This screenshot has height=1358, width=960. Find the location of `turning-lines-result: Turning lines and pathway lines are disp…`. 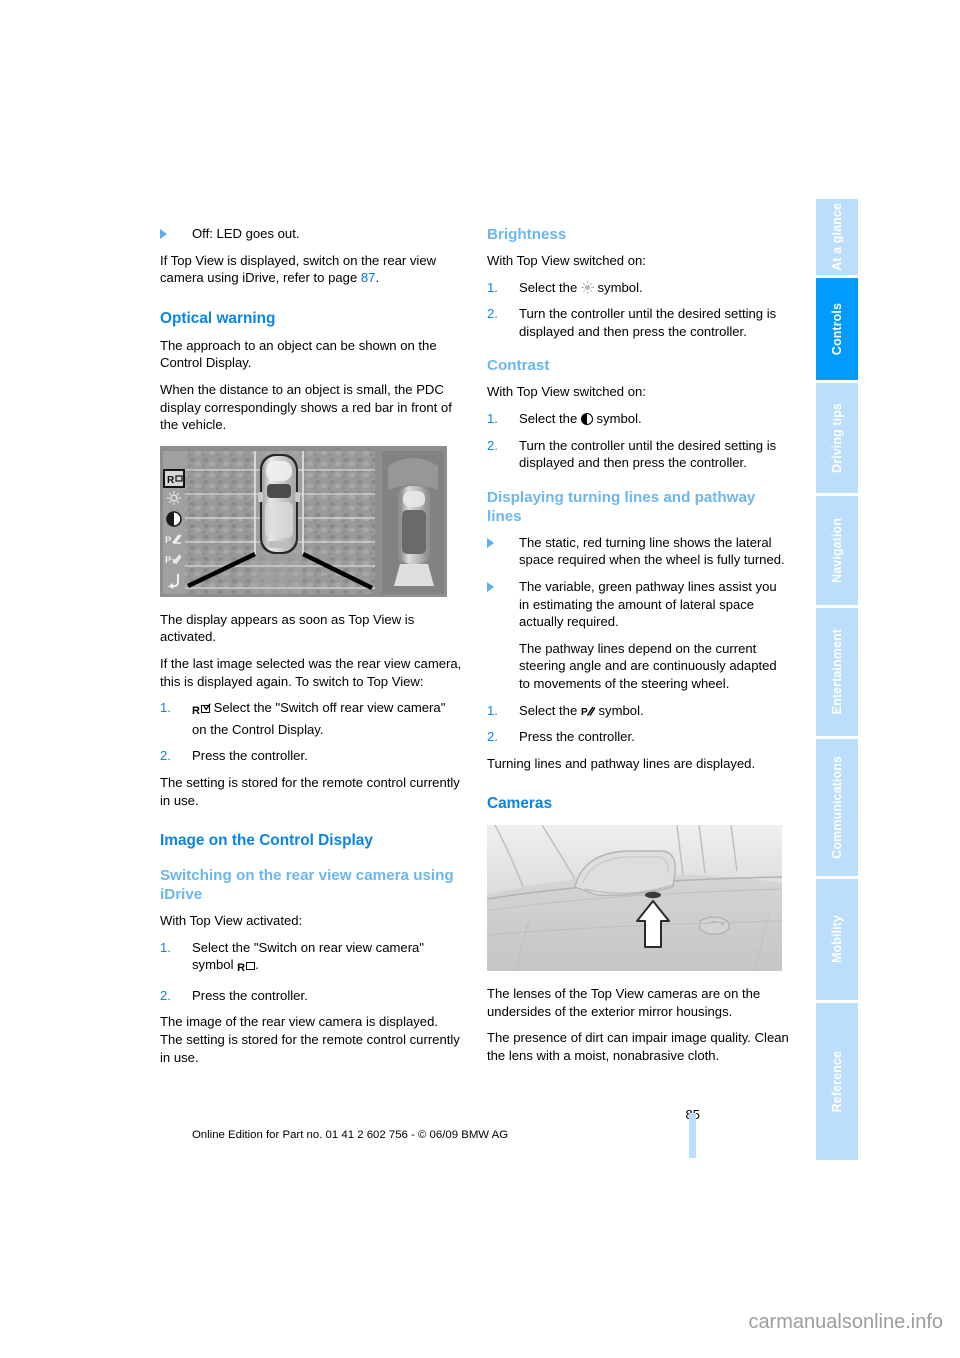

turning-lines-result: Turning lines and pathway lines are disp… is located at coordinates (621, 763).